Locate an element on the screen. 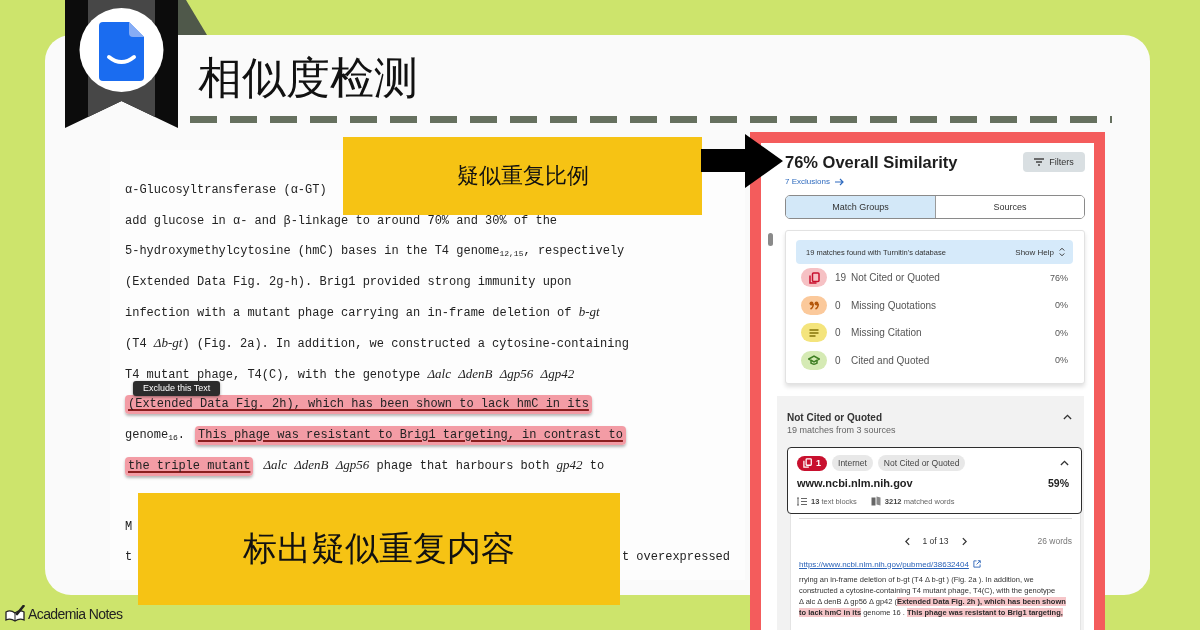 This screenshot has height=630, width=1200. document-text: t is located at coordinates (129, 558).